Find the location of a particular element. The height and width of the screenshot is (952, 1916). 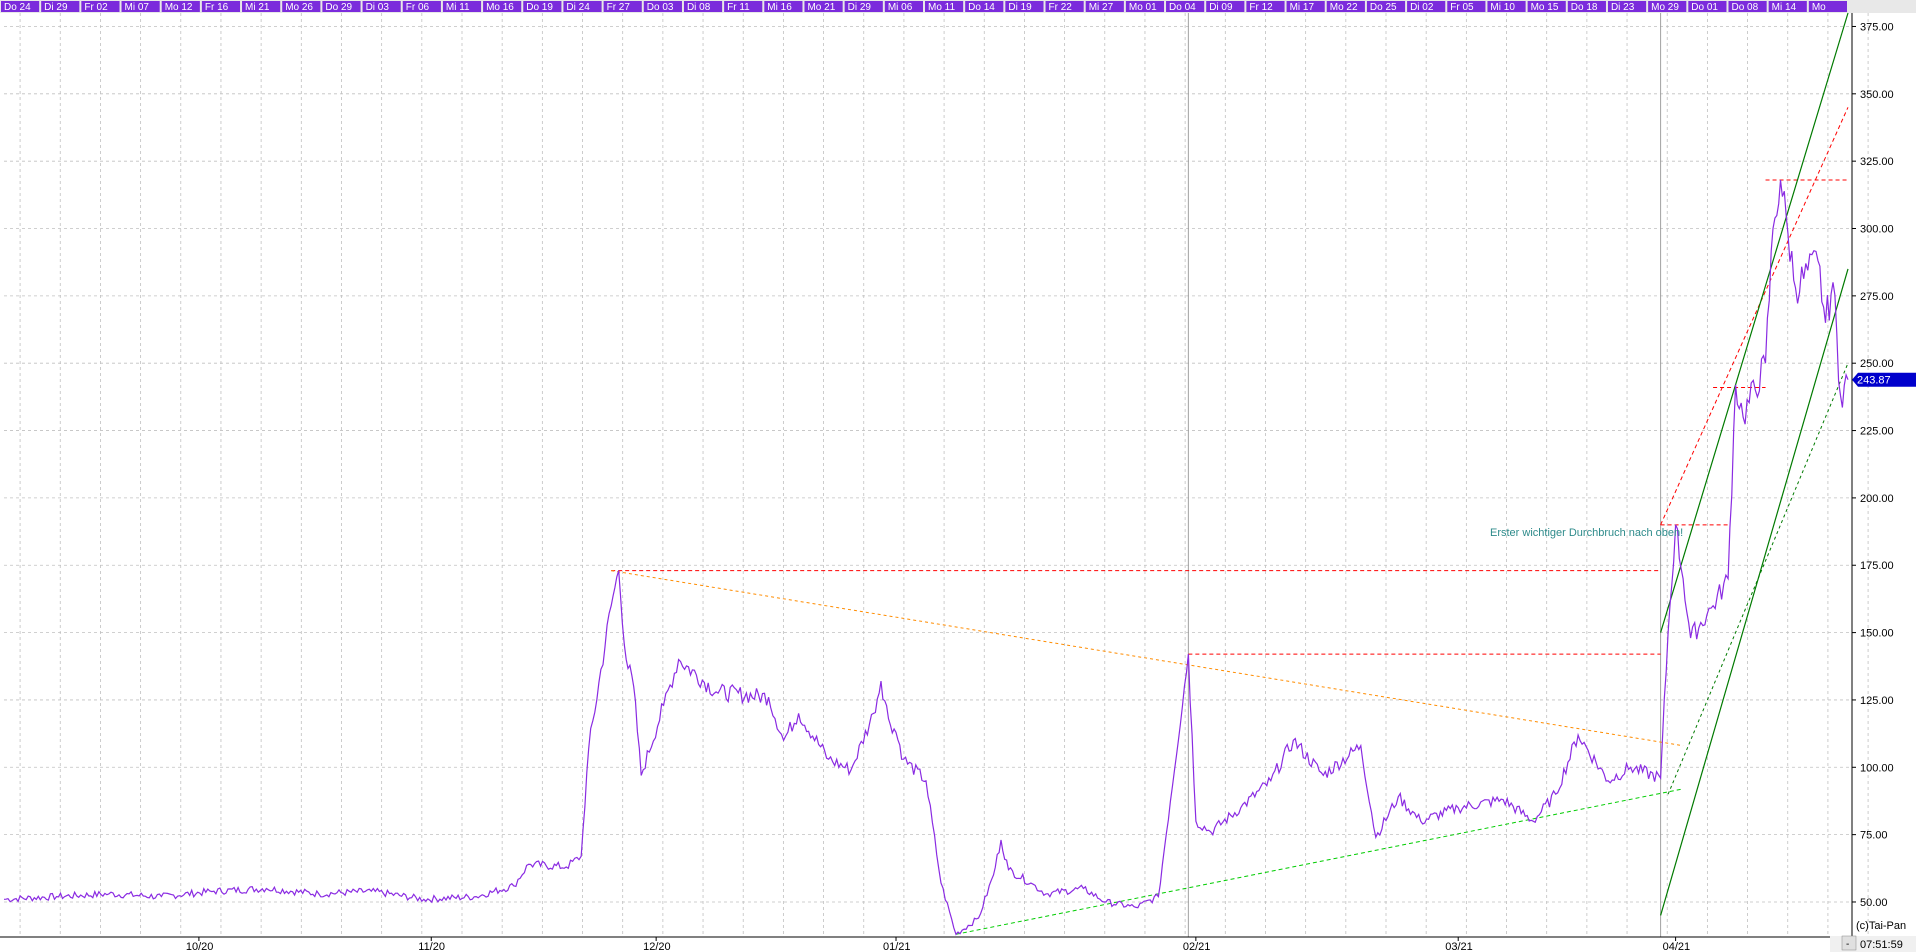

date-label: Do 08 is located at coordinates (1744, 7).